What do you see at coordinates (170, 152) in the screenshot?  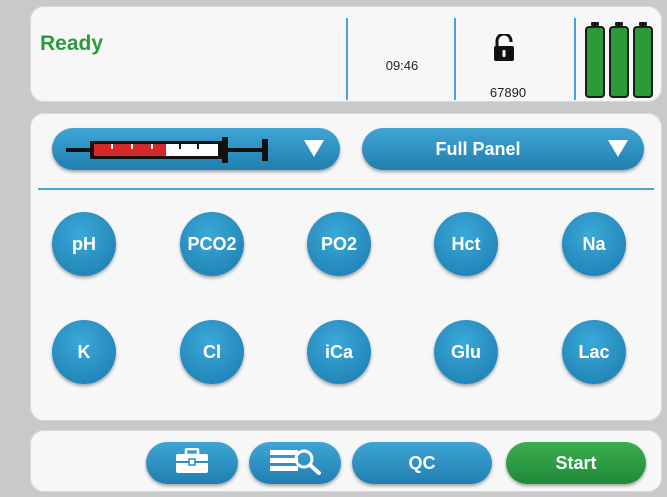 I see `syringe-icon` at bounding box center [170, 152].